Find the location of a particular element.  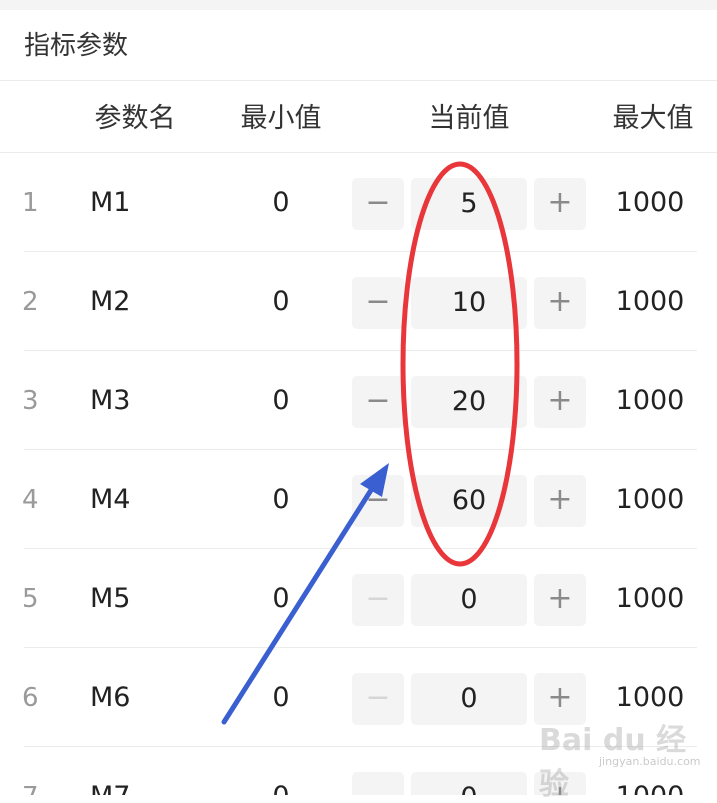

param-name: M5 is located at coordinates (110, 598).